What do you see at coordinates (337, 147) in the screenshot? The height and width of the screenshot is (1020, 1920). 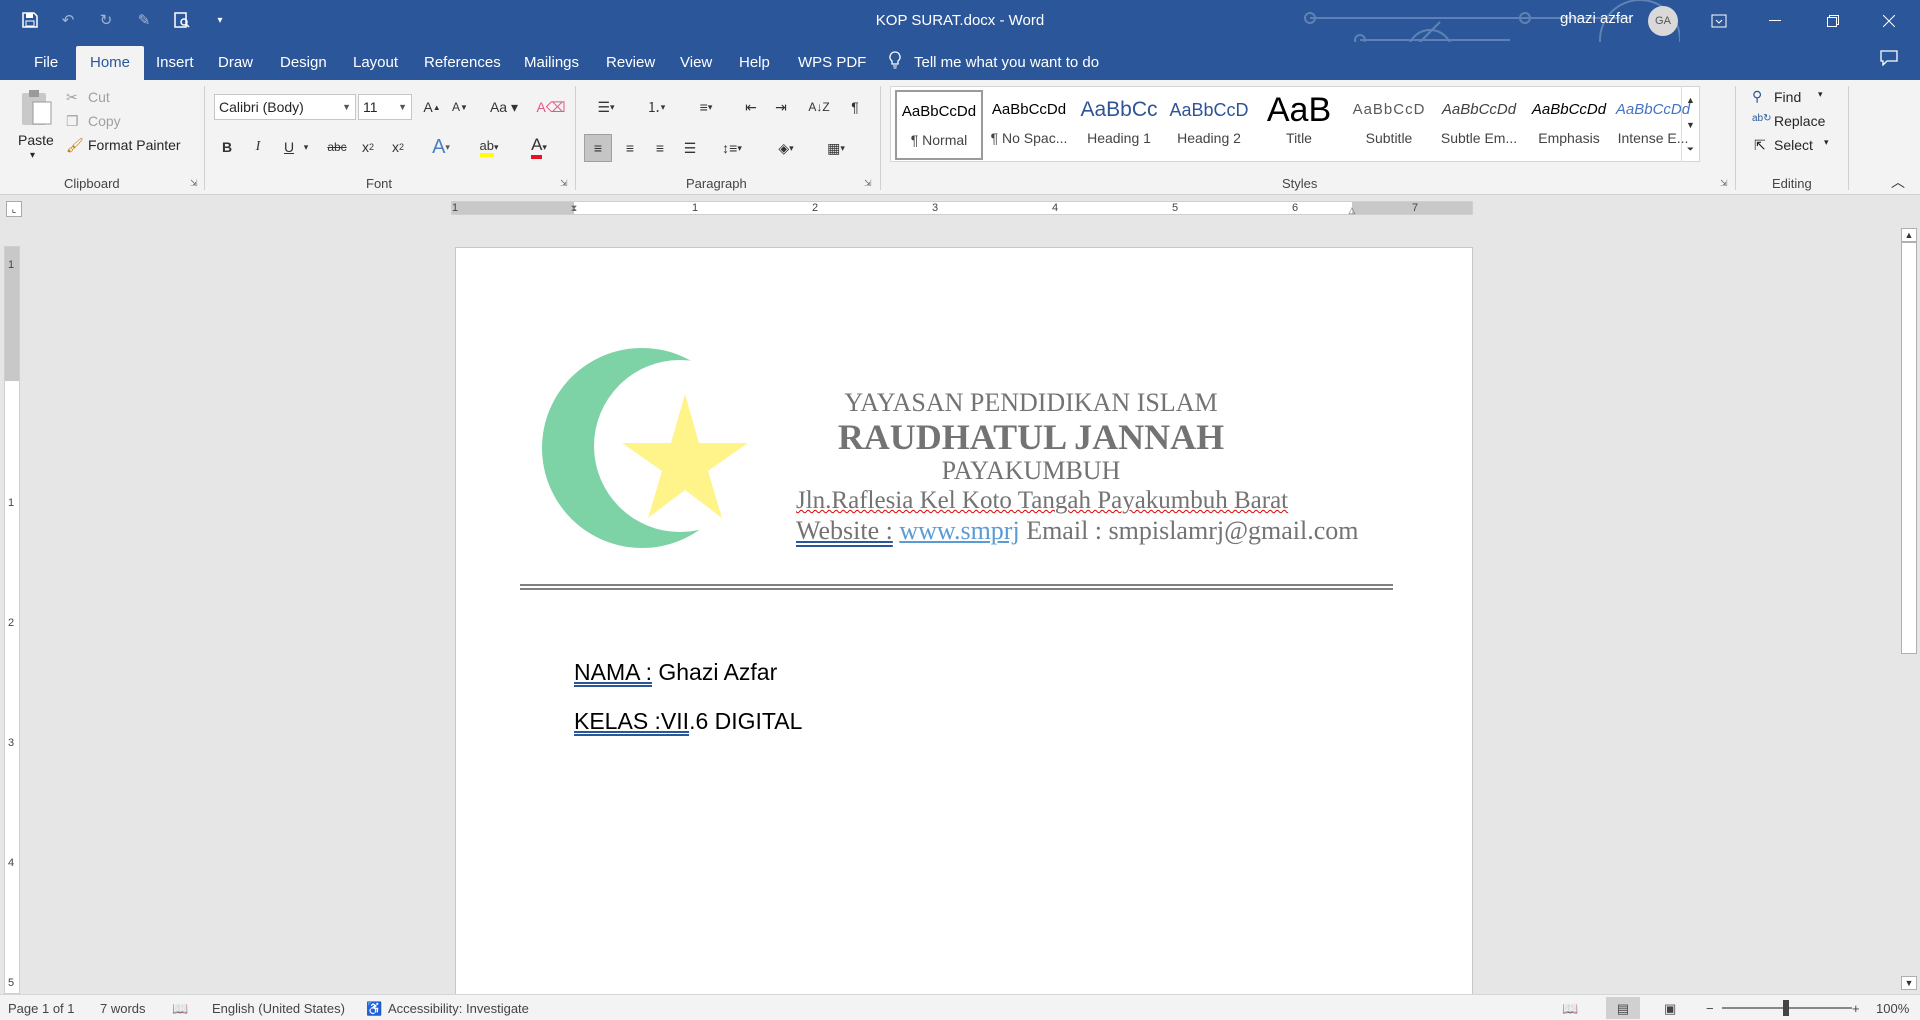 I see `strikethrough-icon: abc` at bounding box center [337, 147].